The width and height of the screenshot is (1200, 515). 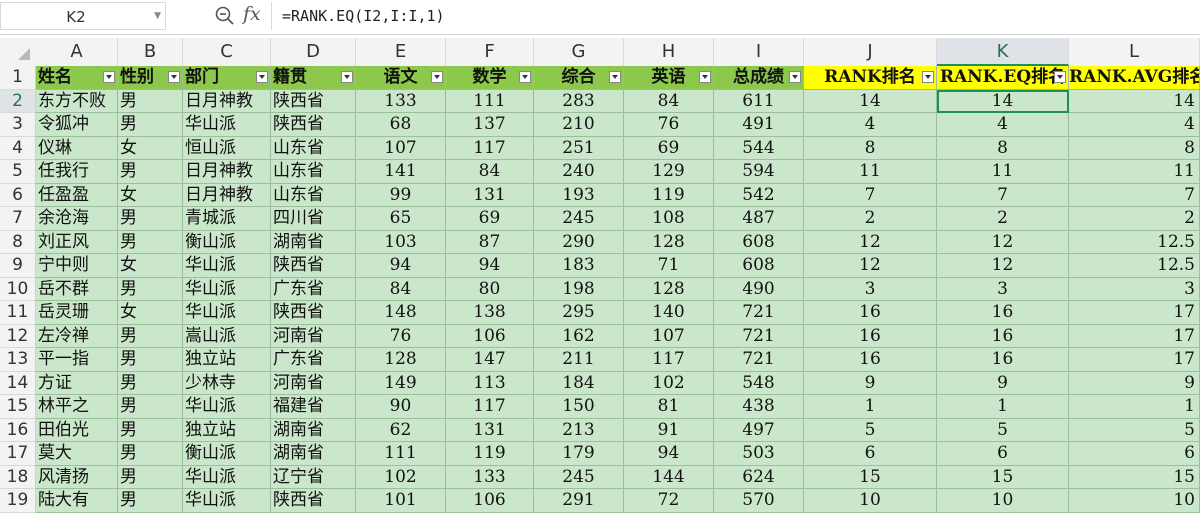 What do you see at coordinates (401, 501) in the screenshot?
I see `cell-e19: 101` at bounding box center [401, 501].